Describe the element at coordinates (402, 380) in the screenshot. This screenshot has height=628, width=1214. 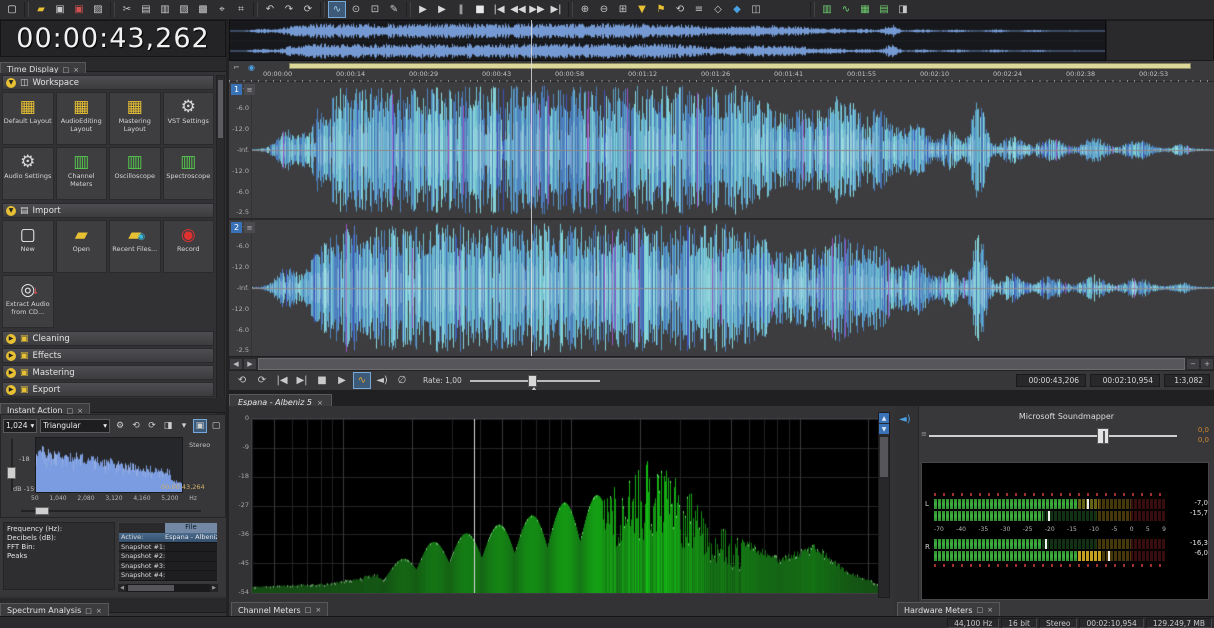
I see `mute-preview-button: ∅` at that location.